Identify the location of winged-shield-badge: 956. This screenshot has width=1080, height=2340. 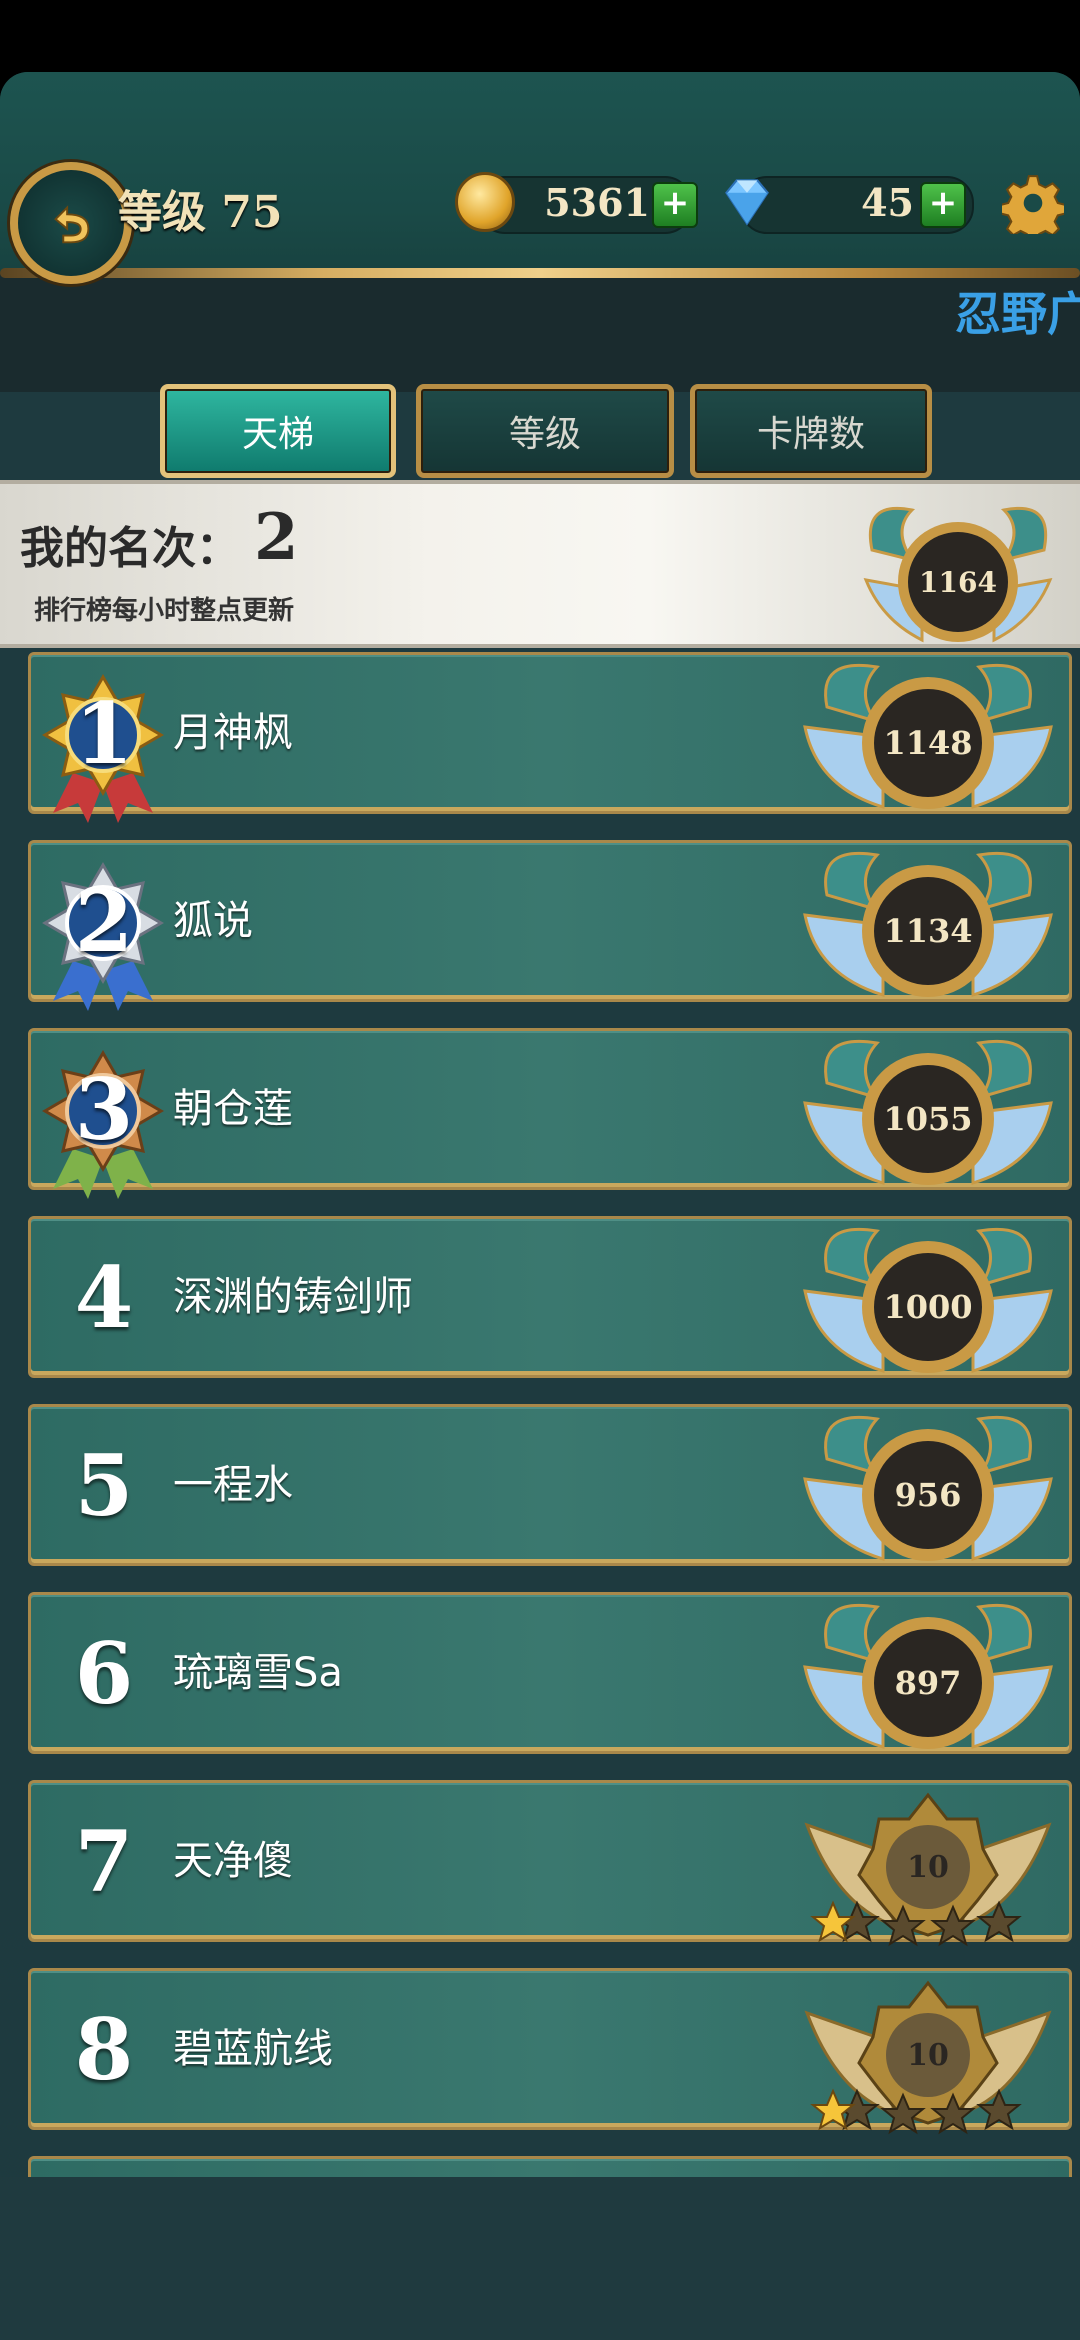
(928, 1488).